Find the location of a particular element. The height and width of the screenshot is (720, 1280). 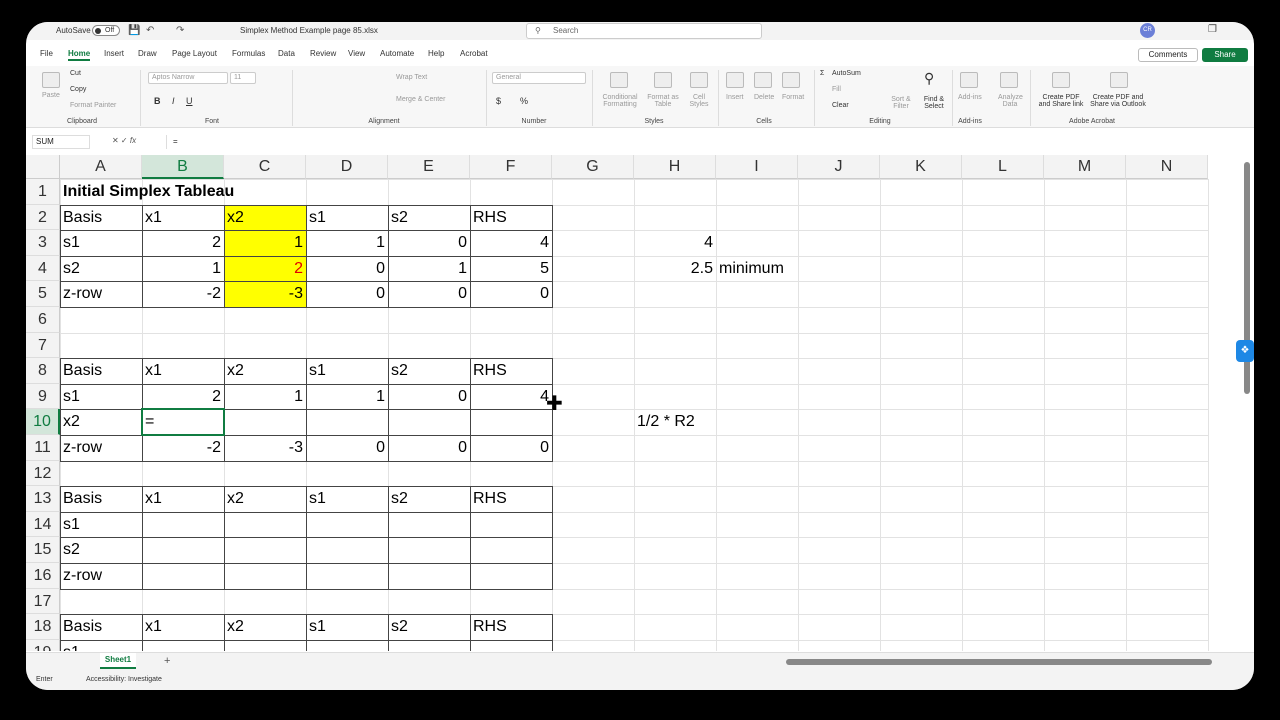

tab-acrobat: Acrobat is located at coordinates (474, 53).